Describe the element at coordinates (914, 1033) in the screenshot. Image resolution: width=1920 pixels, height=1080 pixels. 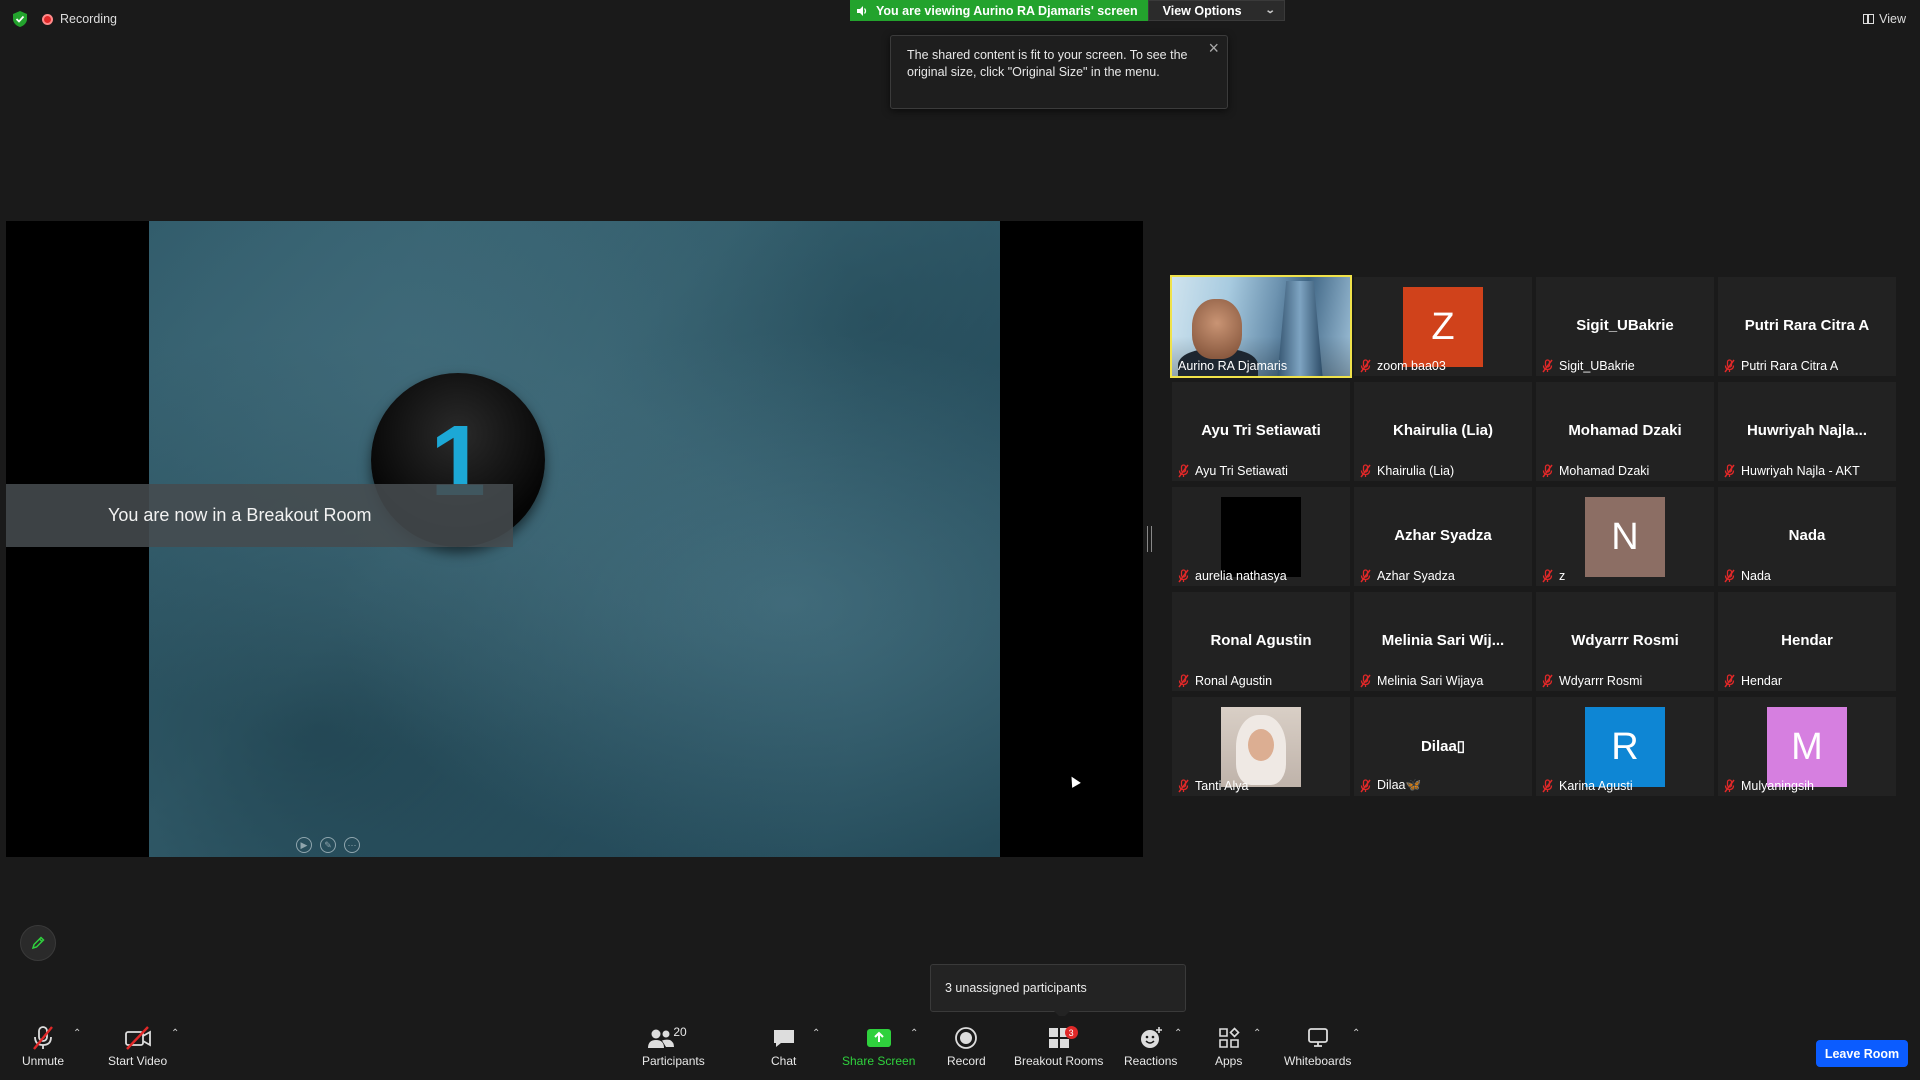
I see `share-options-caret-icon: ⌃` at that location.